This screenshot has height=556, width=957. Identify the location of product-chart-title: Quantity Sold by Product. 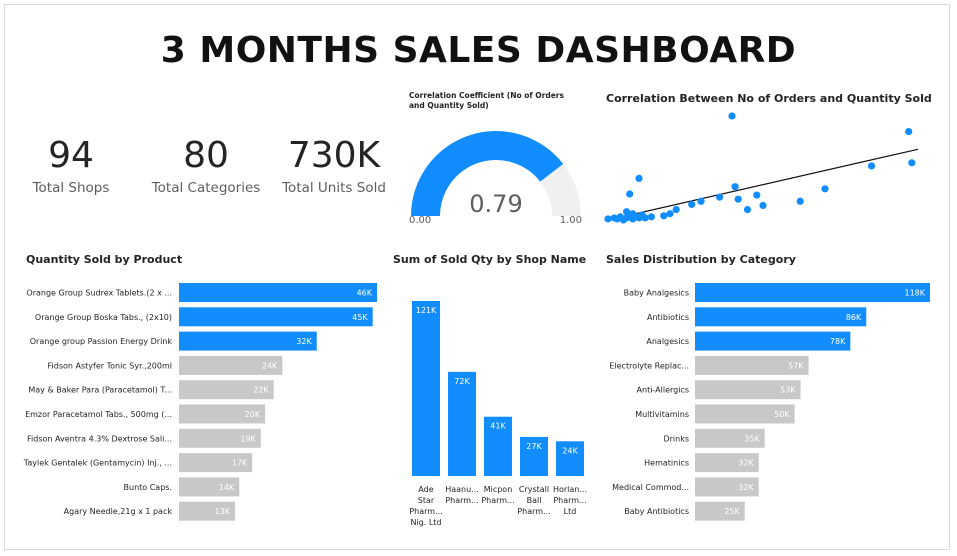
(104, 259).